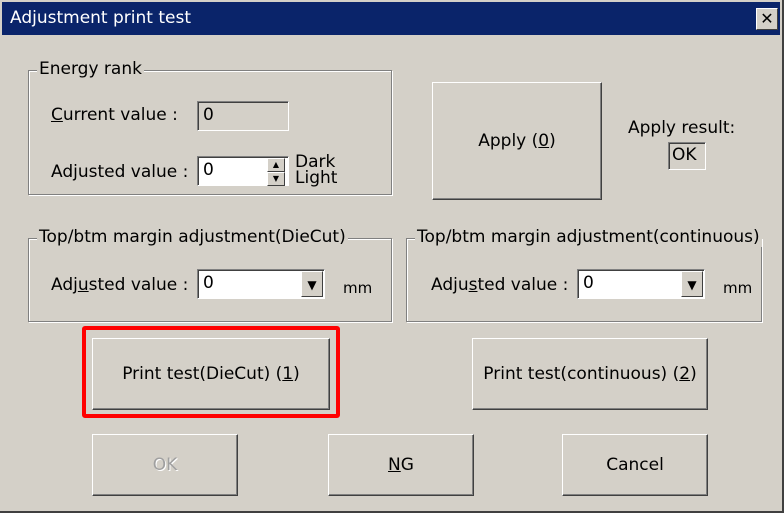 This screenshot has width=784, height=513. I want to click on diecut-group-label: Top/btm margin adjustment(DieCut), so click(192, 237).